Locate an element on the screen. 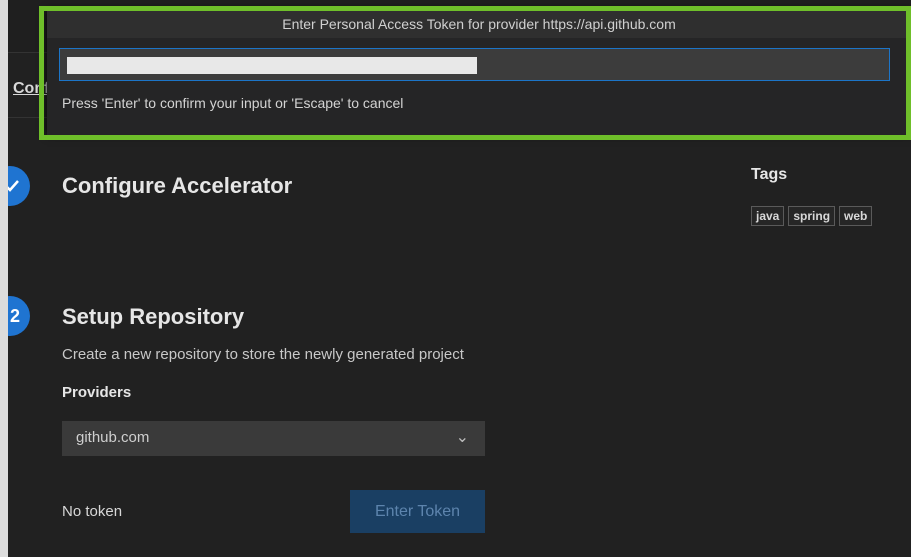 Image resolution: width=911 pixels, height=557 pixels. token-status: No token is located at coordinates (92, 511).